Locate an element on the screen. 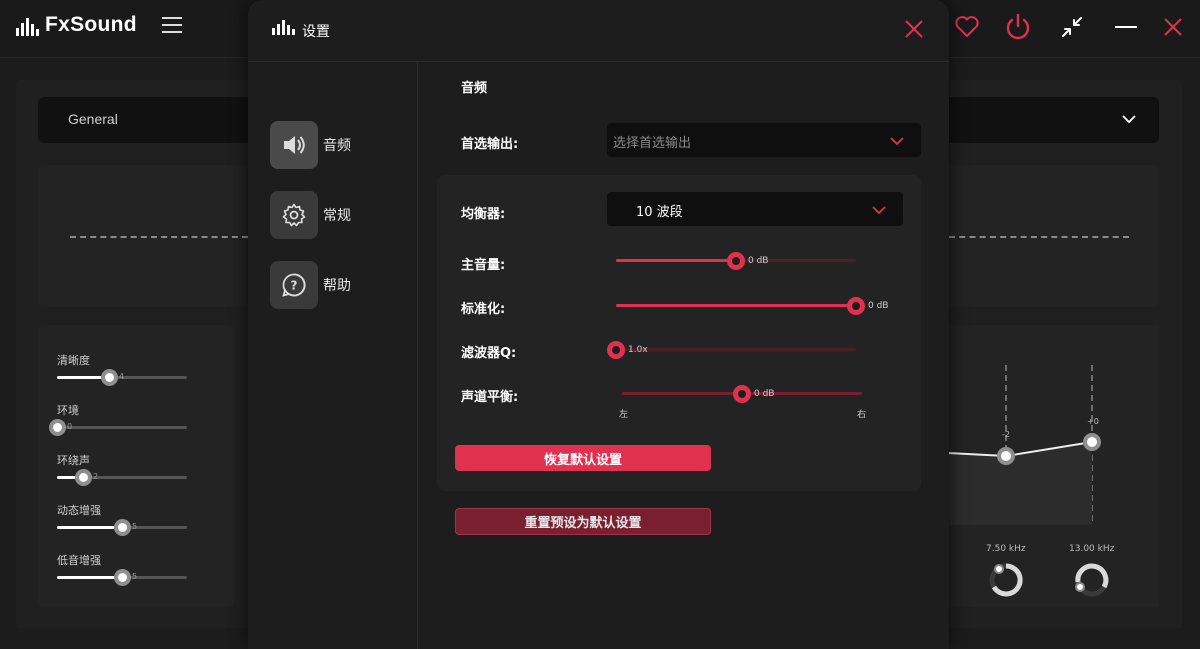  gear-icon is located at coordinates (294, 215).